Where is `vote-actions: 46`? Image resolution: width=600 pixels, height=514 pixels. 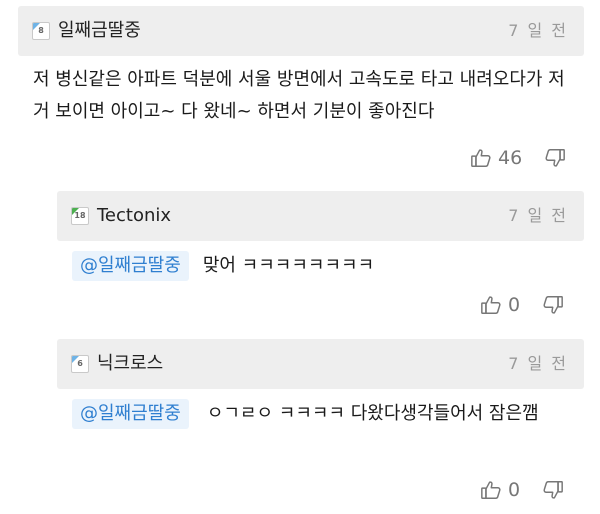 vote-actions: 46 is located at coordinates (518, 158).